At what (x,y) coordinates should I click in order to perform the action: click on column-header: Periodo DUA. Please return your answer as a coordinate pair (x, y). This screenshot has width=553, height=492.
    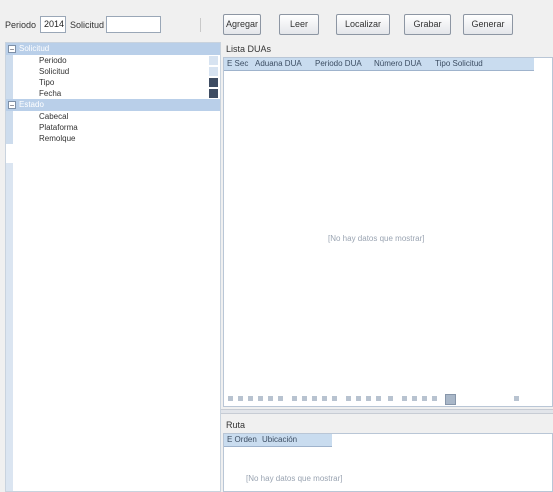
    Looking at the image, I should click on (338, 63).